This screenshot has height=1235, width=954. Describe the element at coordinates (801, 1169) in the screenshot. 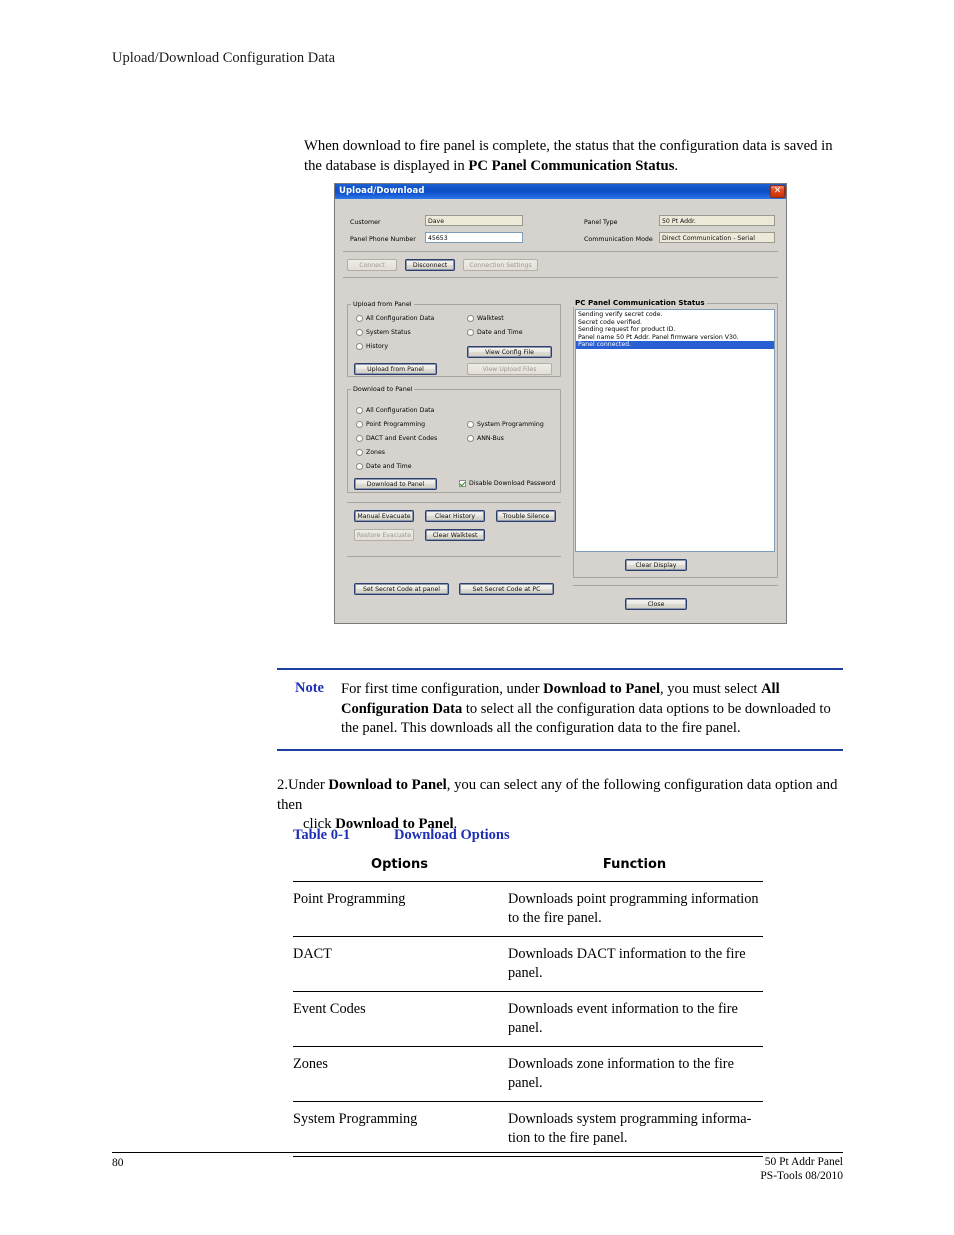

I see `footer-right: 50 Pt Addr Panel PS-Tools 08/2010` at that location.